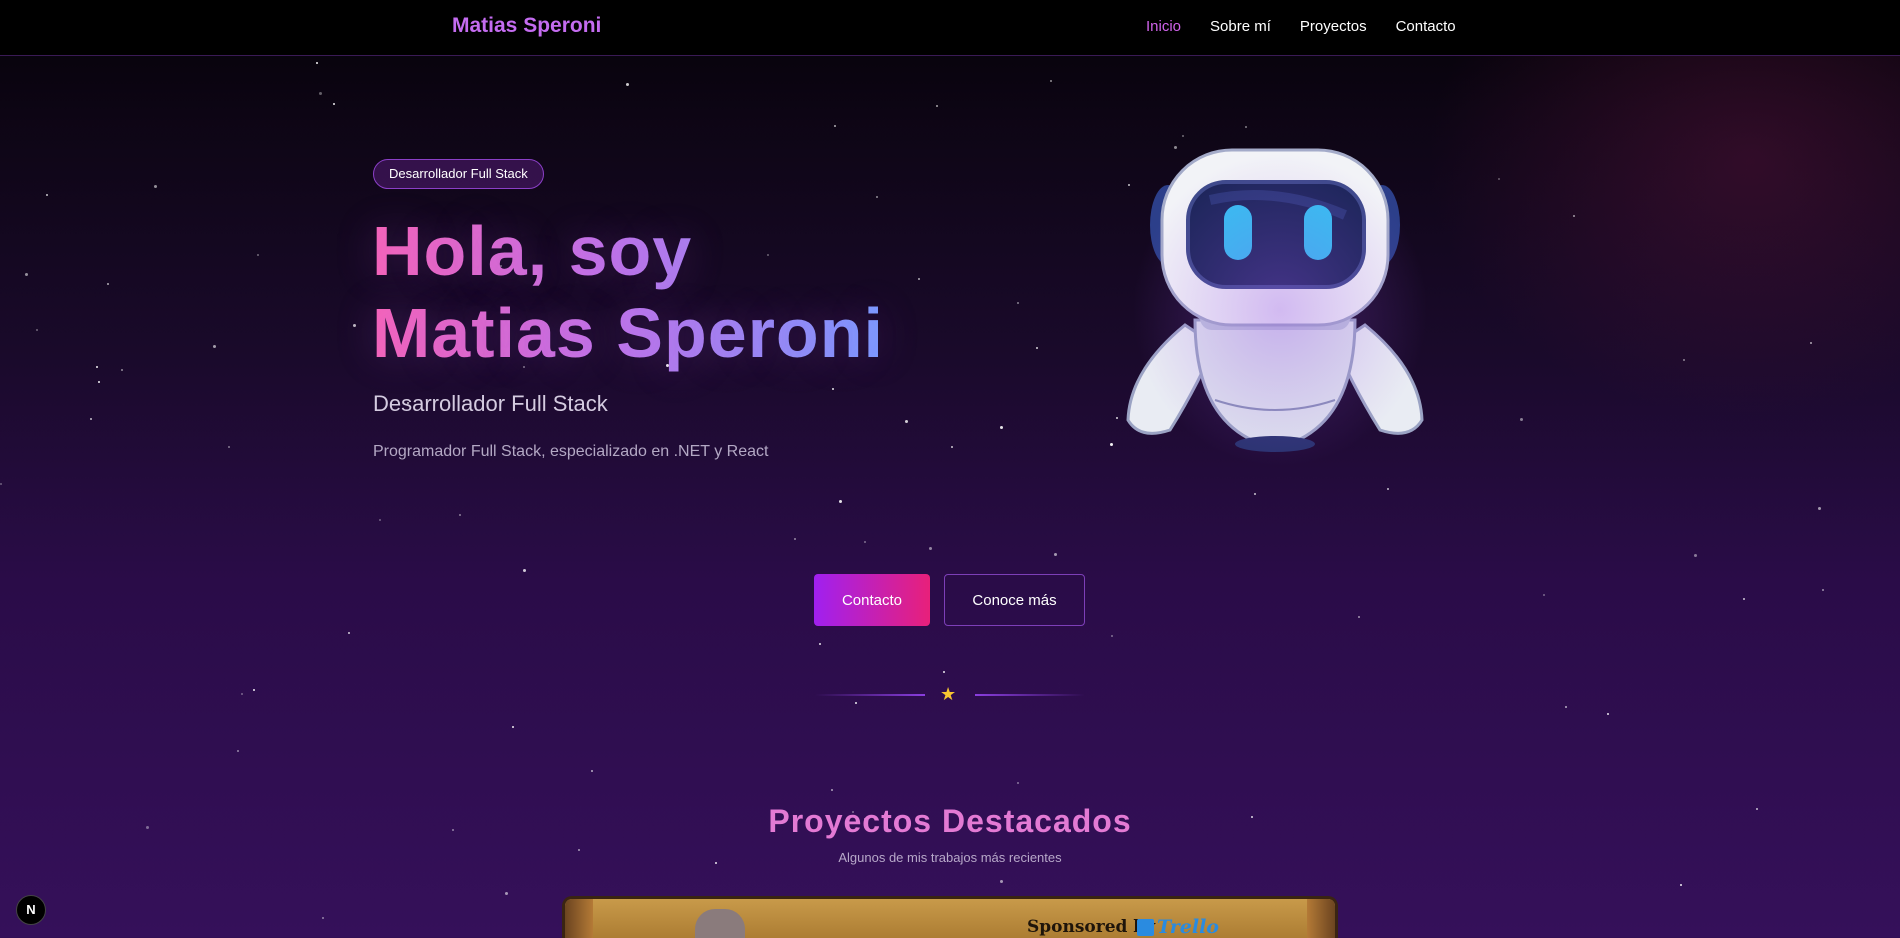  Describe the element at coordinates (1014, 600) in the screenshot. I see `learn-more-button: Conoce más` at that location.